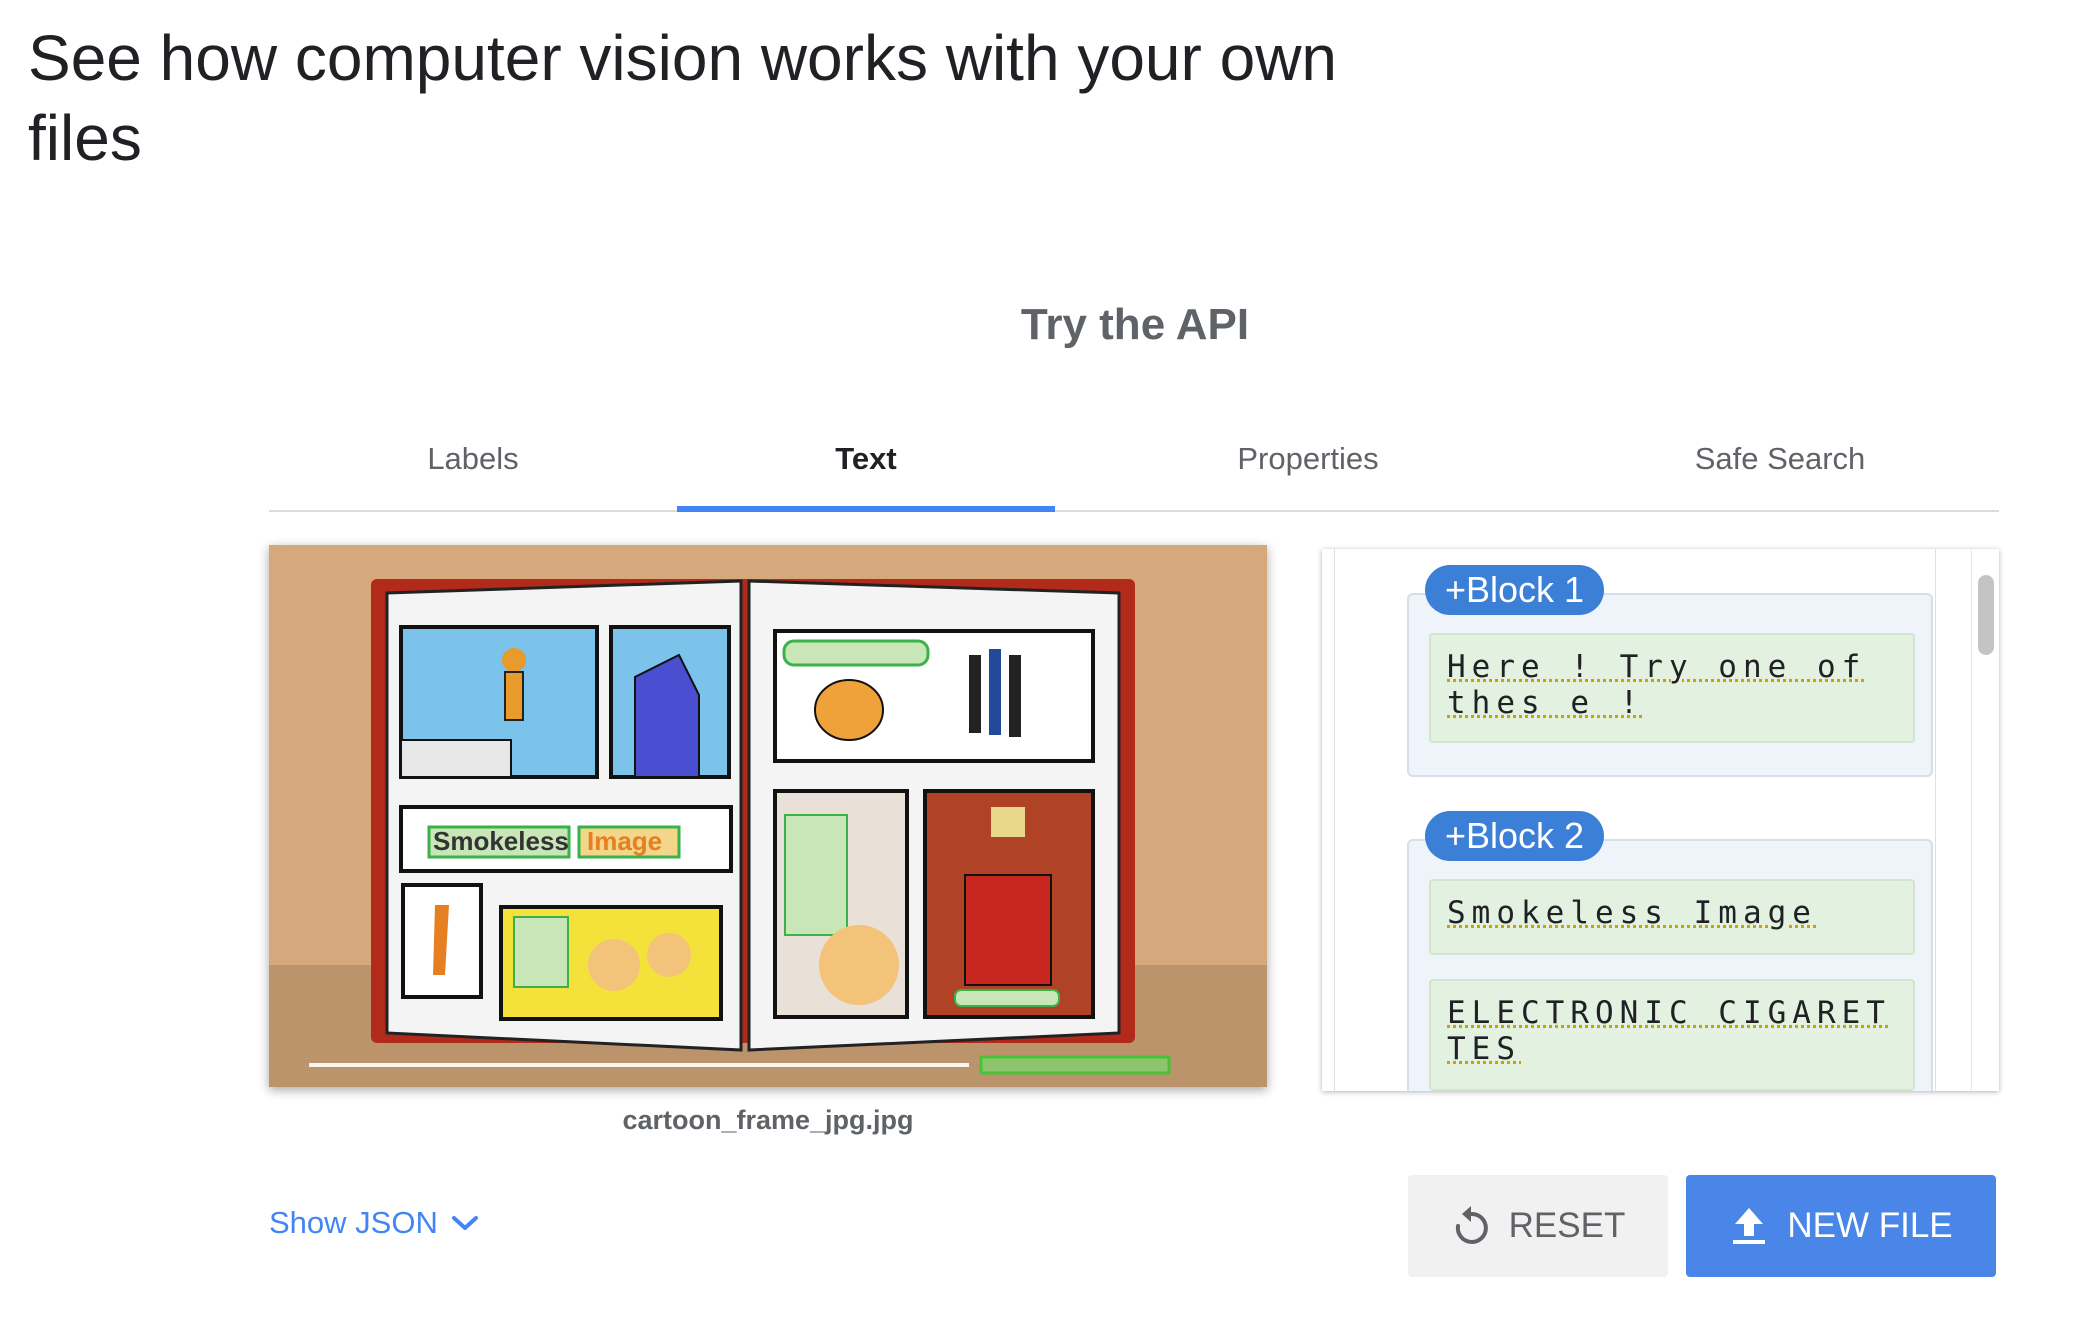 The image size is (2100, 1338). Describe the element at coordinates (473, 470) in the screenshot. I see `tab-labels: Labels` at that location.